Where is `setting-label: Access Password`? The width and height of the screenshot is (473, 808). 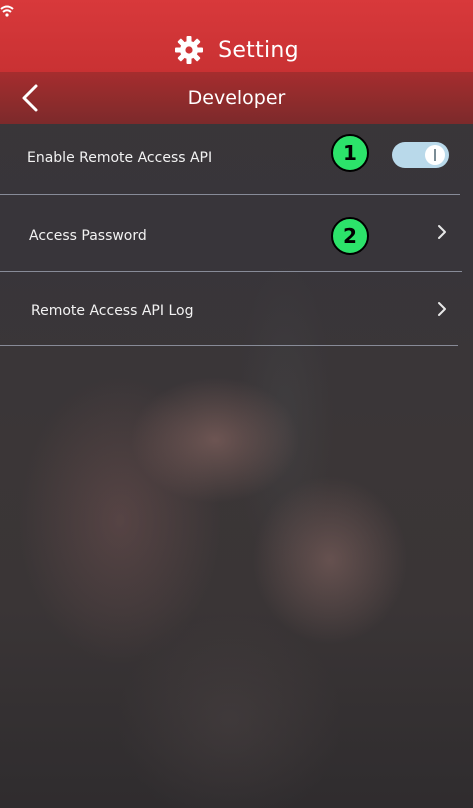 setting-label: Access Password is located at coordinates (88, 236).